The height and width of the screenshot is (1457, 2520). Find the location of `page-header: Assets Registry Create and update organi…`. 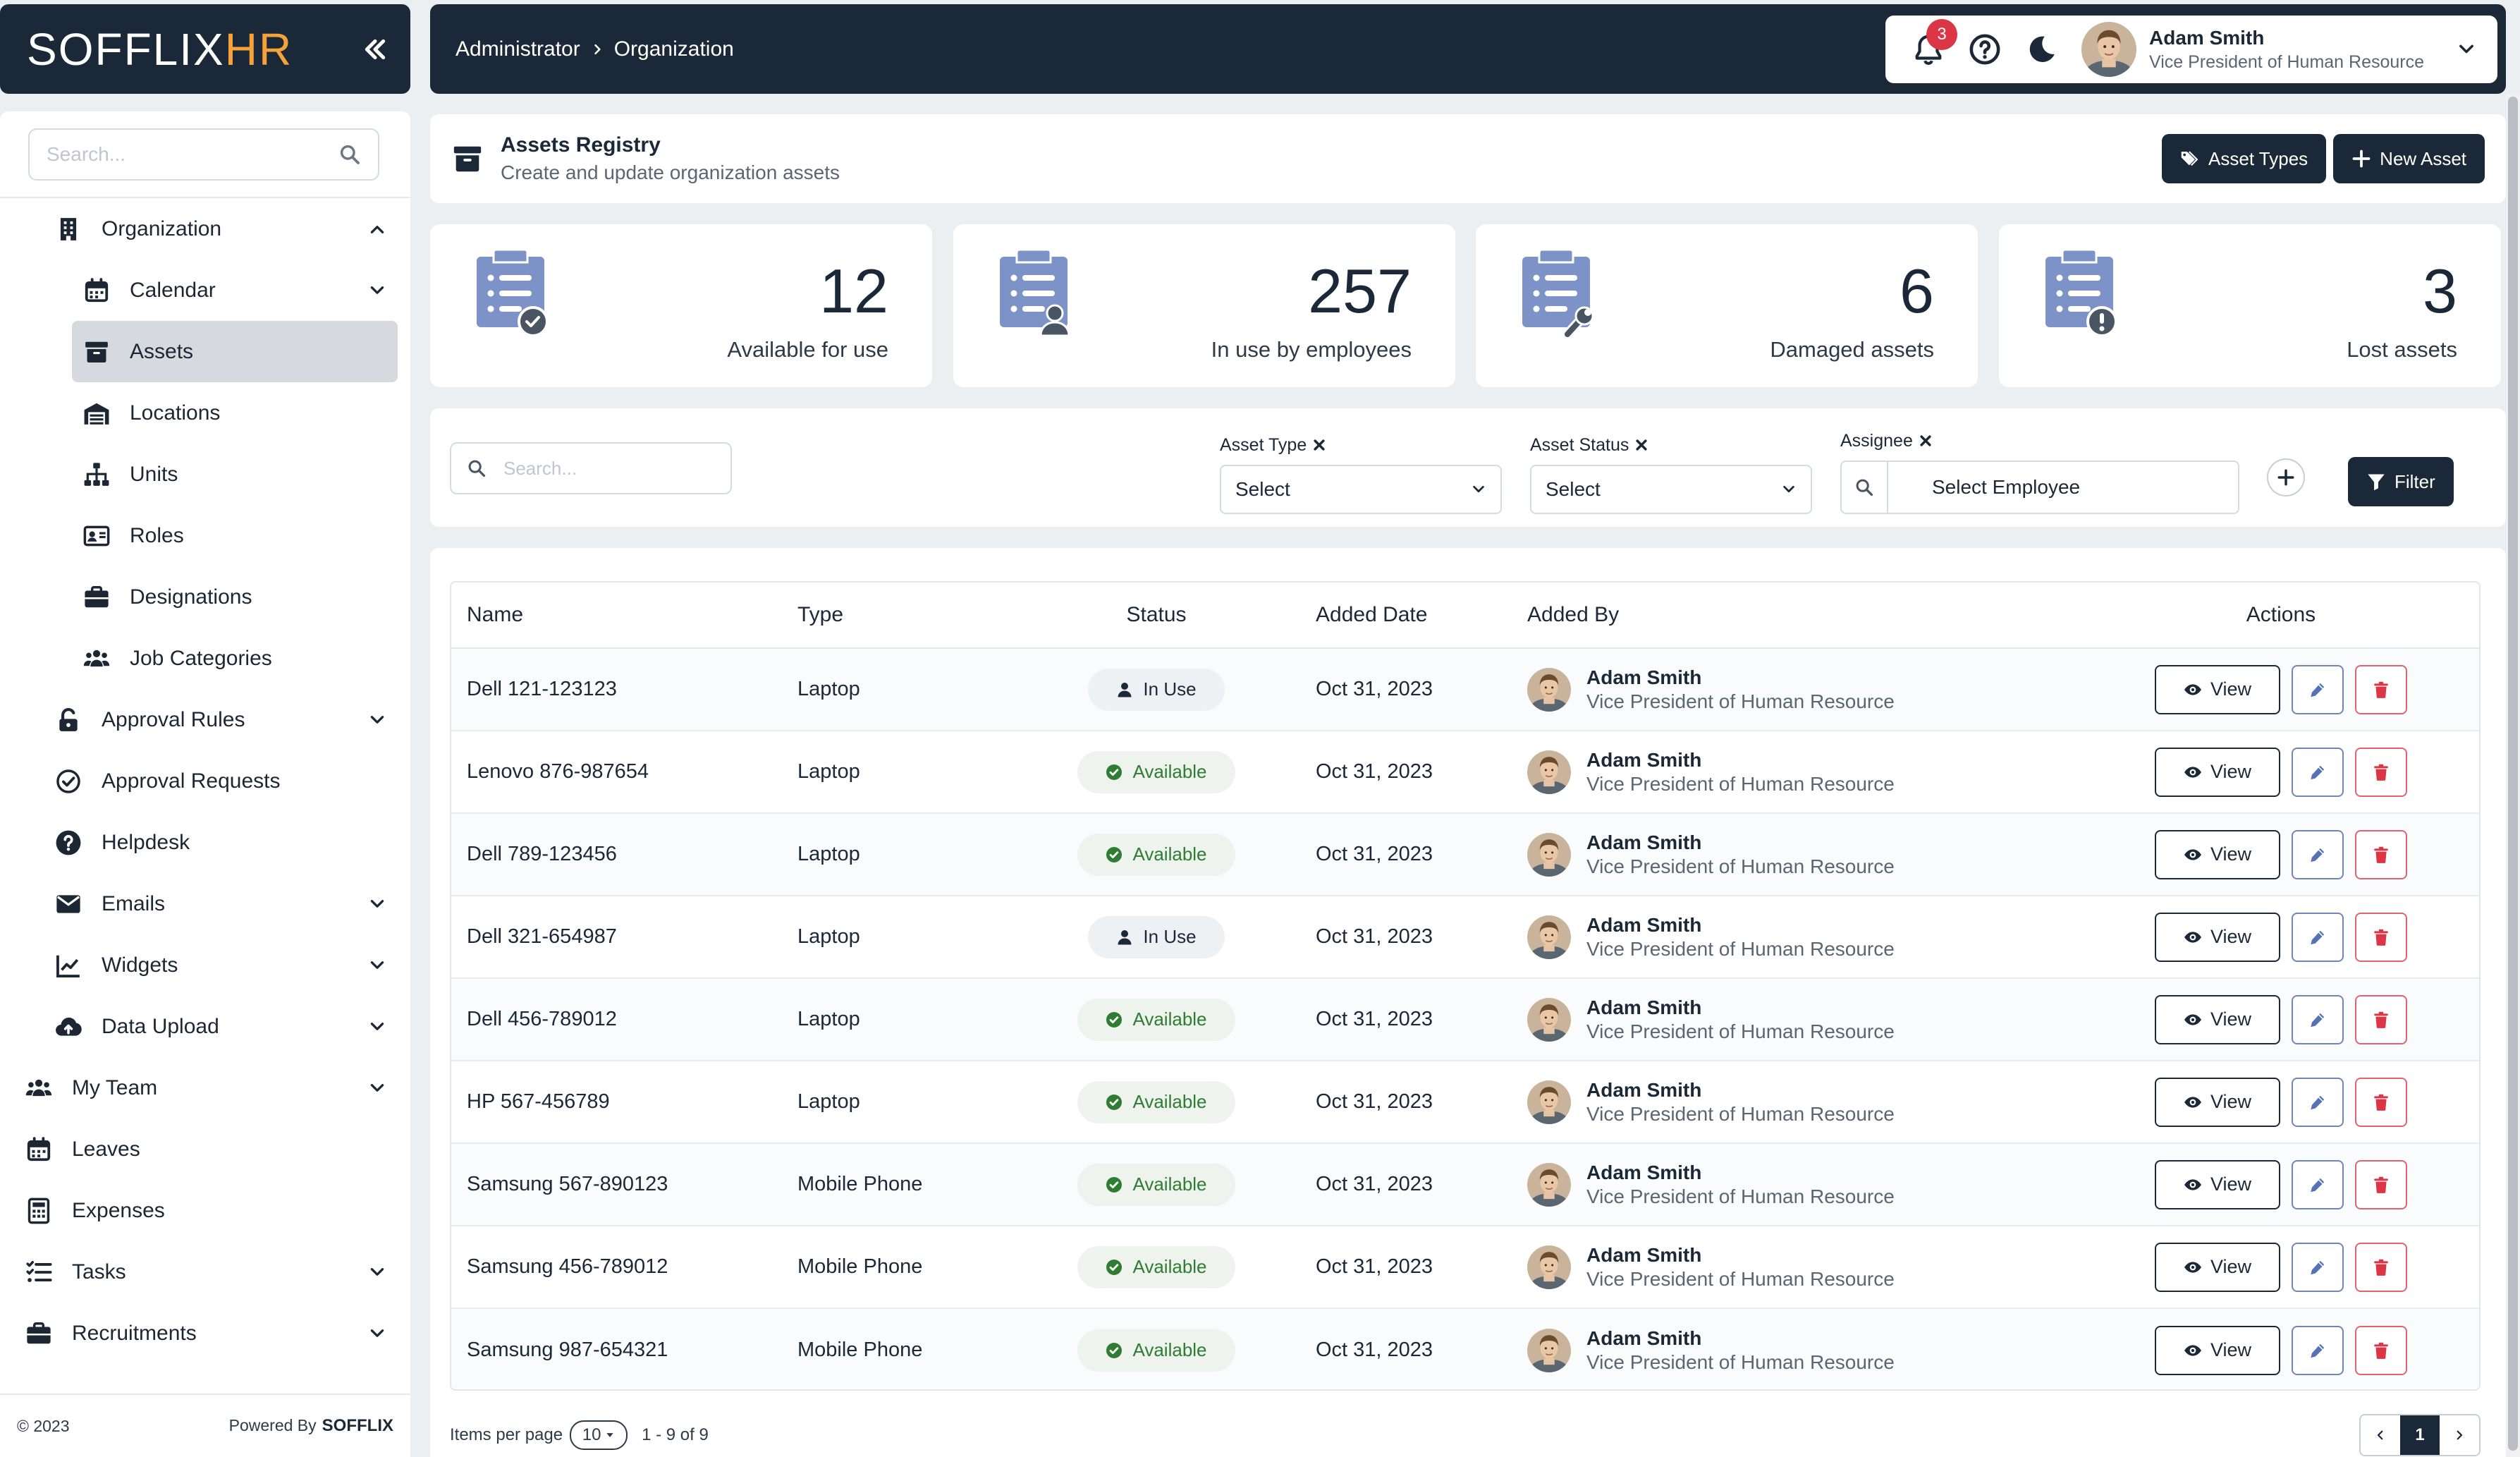

page-header: Assets Registry Create and update organi… is located at coordinates (1468, 158).